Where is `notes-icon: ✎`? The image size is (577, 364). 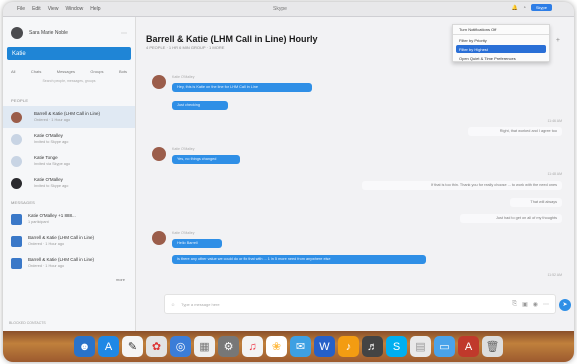 notes-icon: ✎ is located at coordinates (132, 346).